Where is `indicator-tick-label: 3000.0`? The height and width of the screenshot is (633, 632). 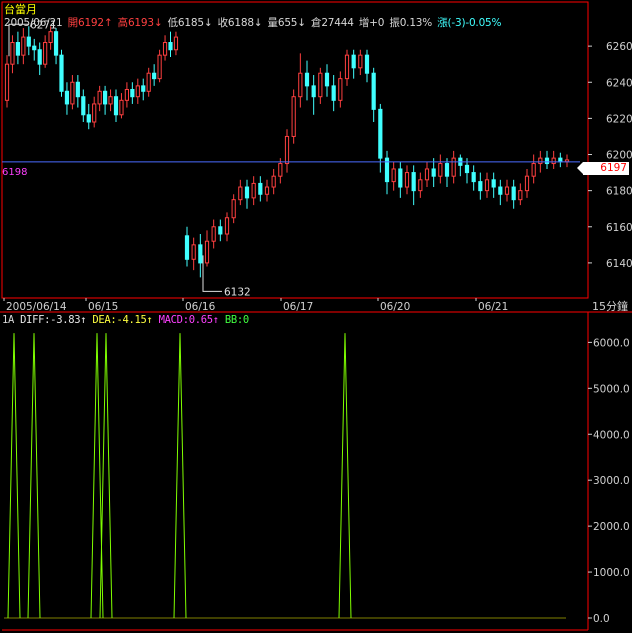
indicator-tick-label: 3000.0 is located at coordinates (611, 481).